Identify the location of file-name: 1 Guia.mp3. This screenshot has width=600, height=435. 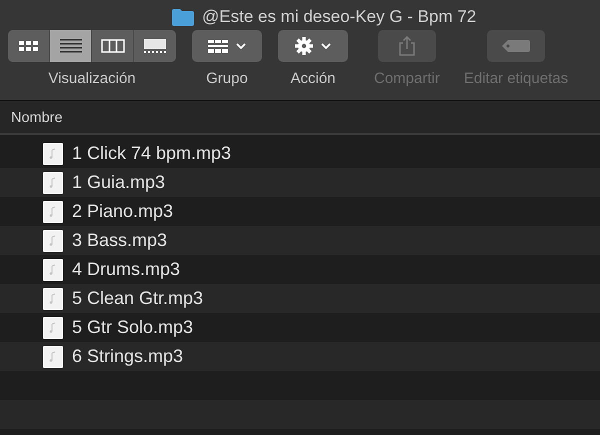
(119, 182).